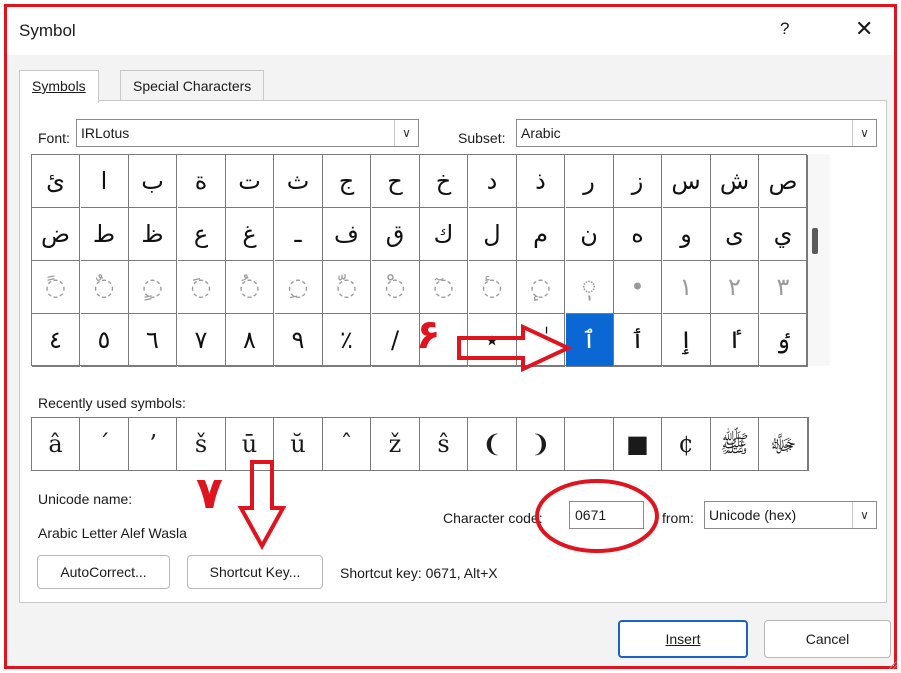  I want to click on tab-symbols: Symbols, so click(59, 86).